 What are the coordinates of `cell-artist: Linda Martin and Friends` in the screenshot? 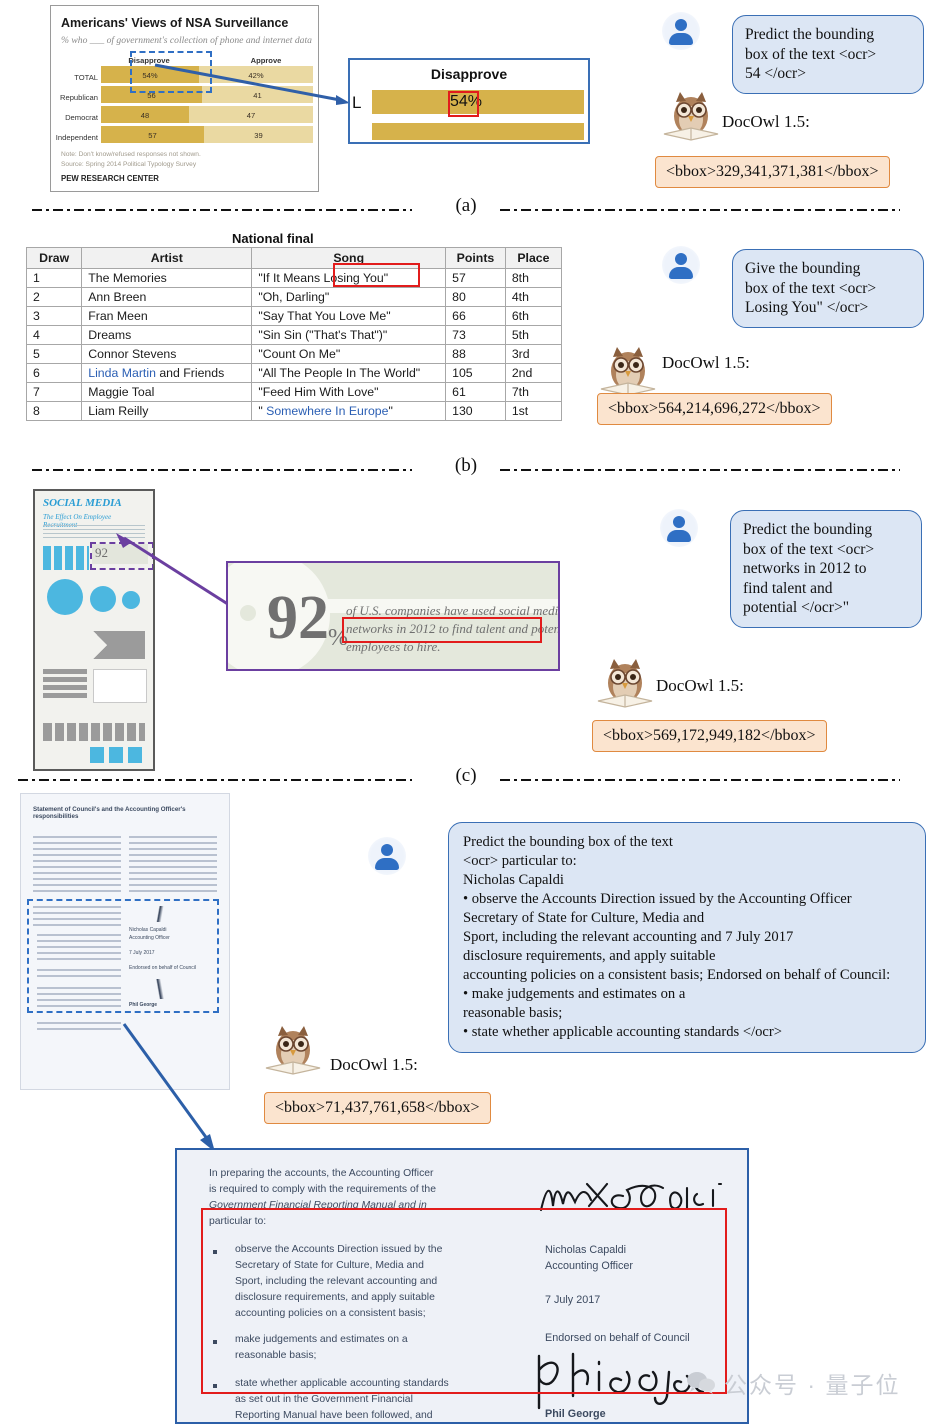 It's located at (167, 373).